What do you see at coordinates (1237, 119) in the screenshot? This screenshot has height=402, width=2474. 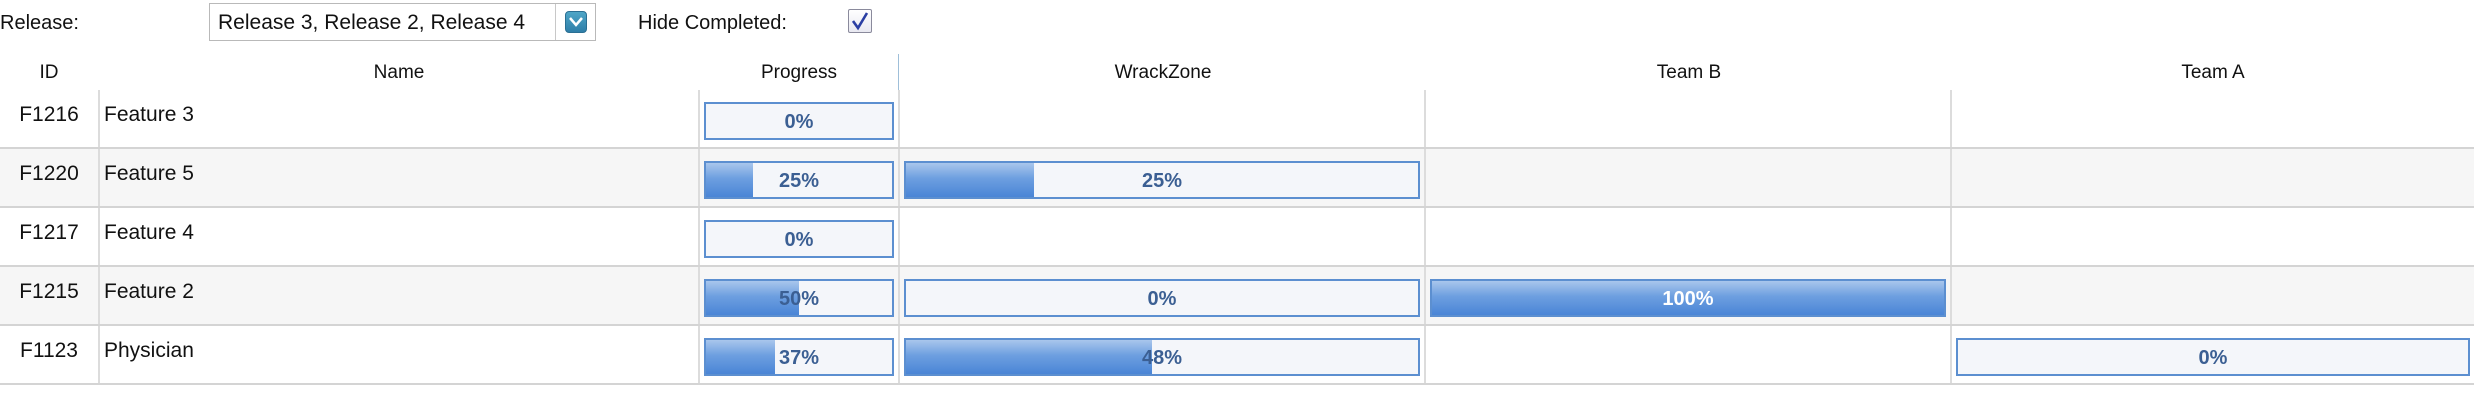 I see `table-row: F1216 Feature 3 0%` at bounding box center [1237, 119].